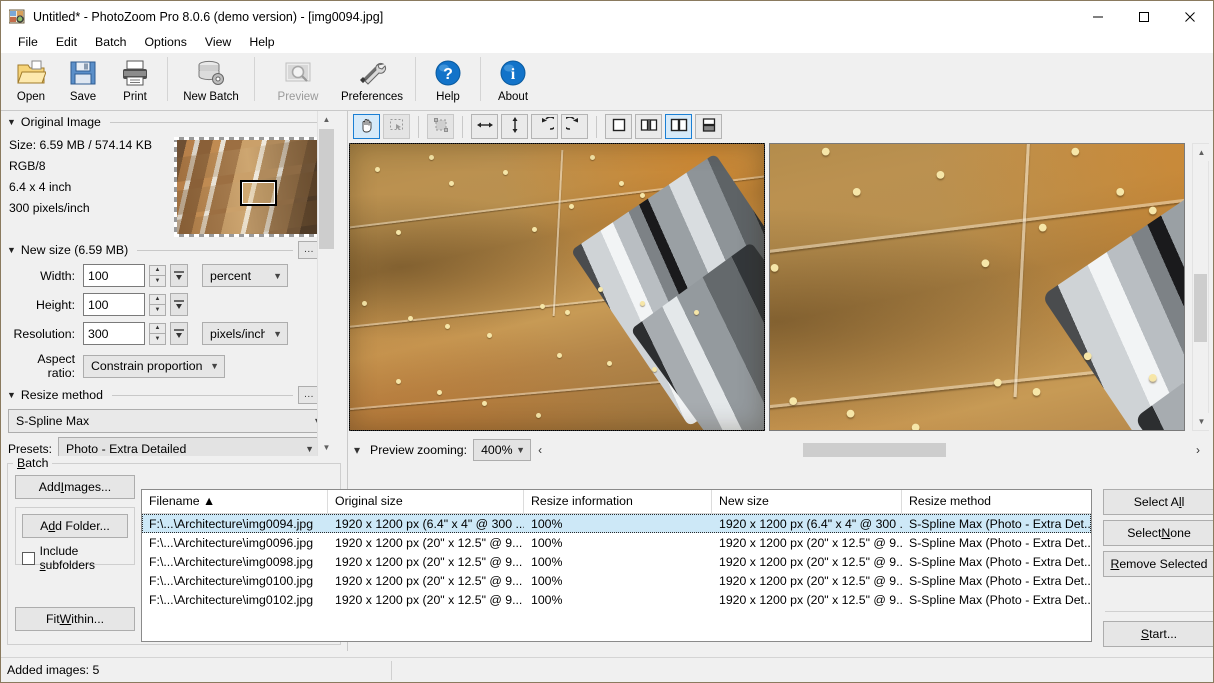 Image resolution: width=1214 pixels, height=683 pixels. I want to click on menu-file: File, so click(28, 42).